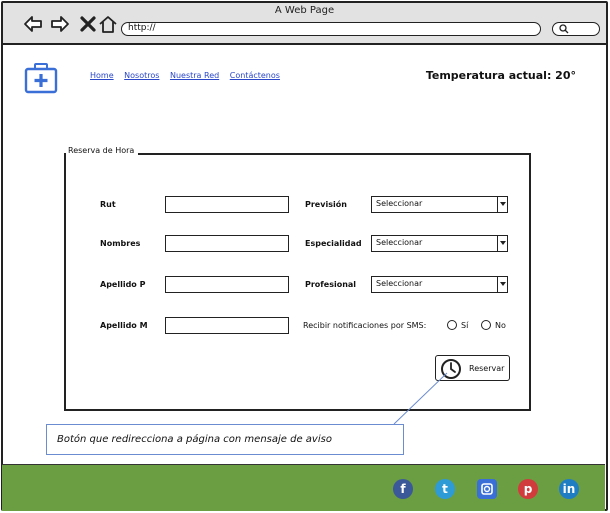  Describe the element at coordinates (227, 204) in the screenshot. I see `rut-input` at that location.